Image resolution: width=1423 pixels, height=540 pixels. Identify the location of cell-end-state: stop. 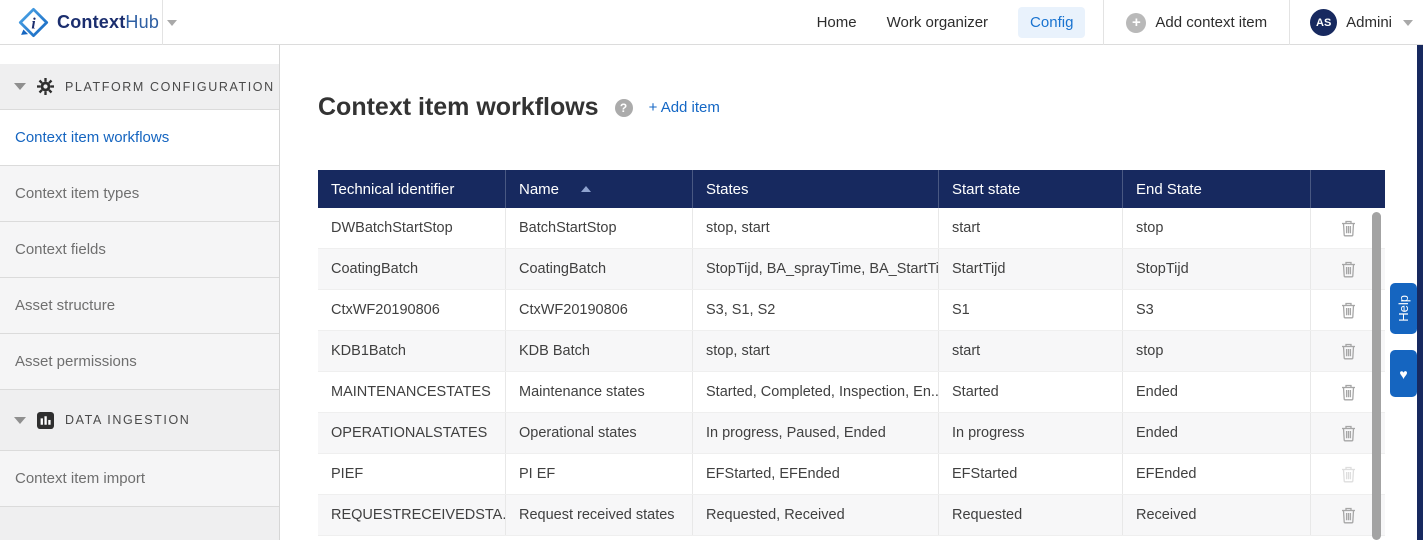
(1216, 351).